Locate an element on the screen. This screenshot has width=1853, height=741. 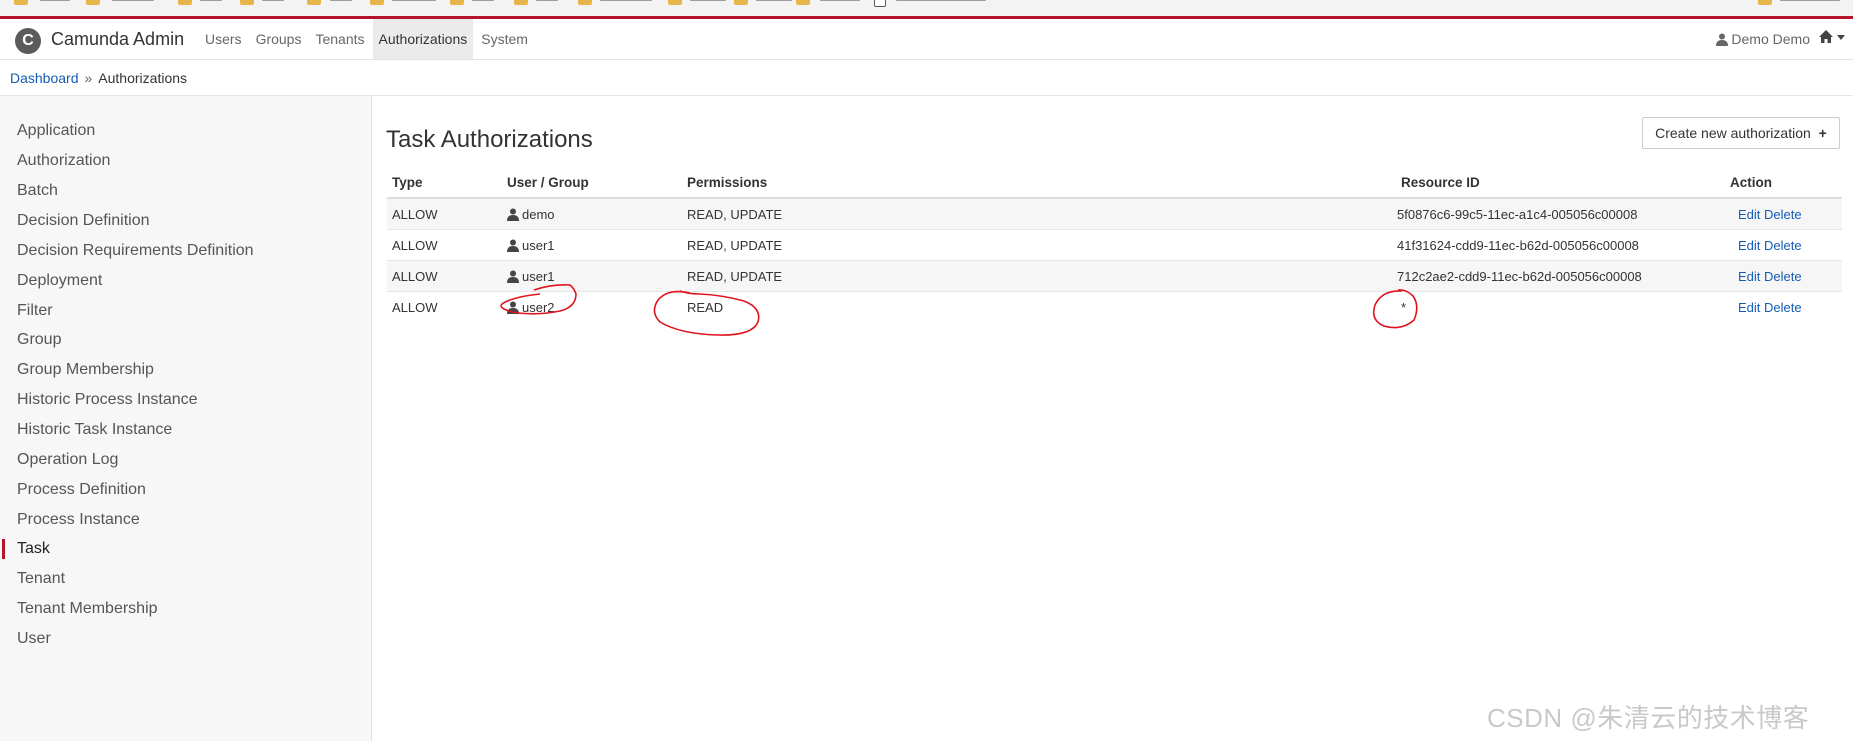
annotation-circle-read is located at coordinates (706, 313).